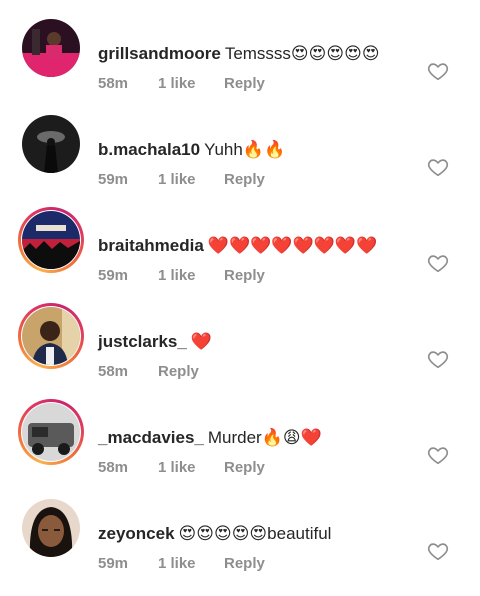  What do you see at coordinates (292, 245) in the screenshot?
I see `comment-text: ❤️❤️❤️❤️❤️❤️❤️❤️` at bounding box center [292, 245].